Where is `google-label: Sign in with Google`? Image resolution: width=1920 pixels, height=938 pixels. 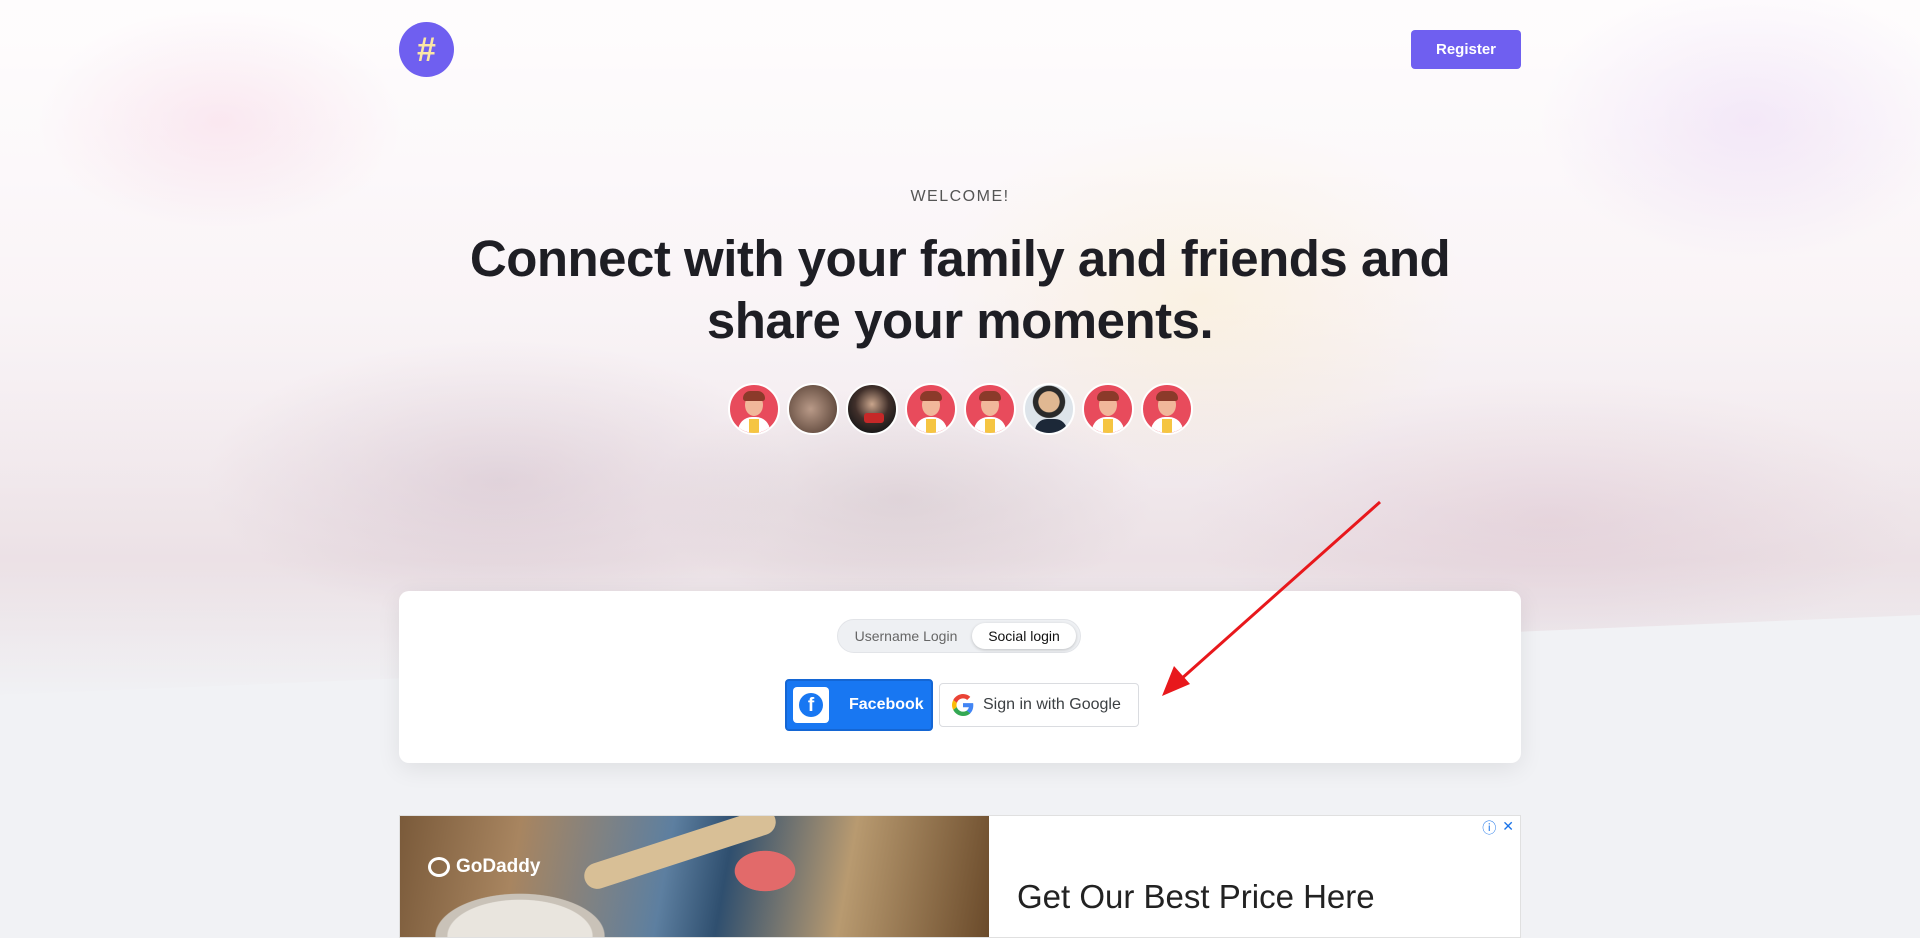
google-label: Sign in with Google is located at coordinates (1052, 704).